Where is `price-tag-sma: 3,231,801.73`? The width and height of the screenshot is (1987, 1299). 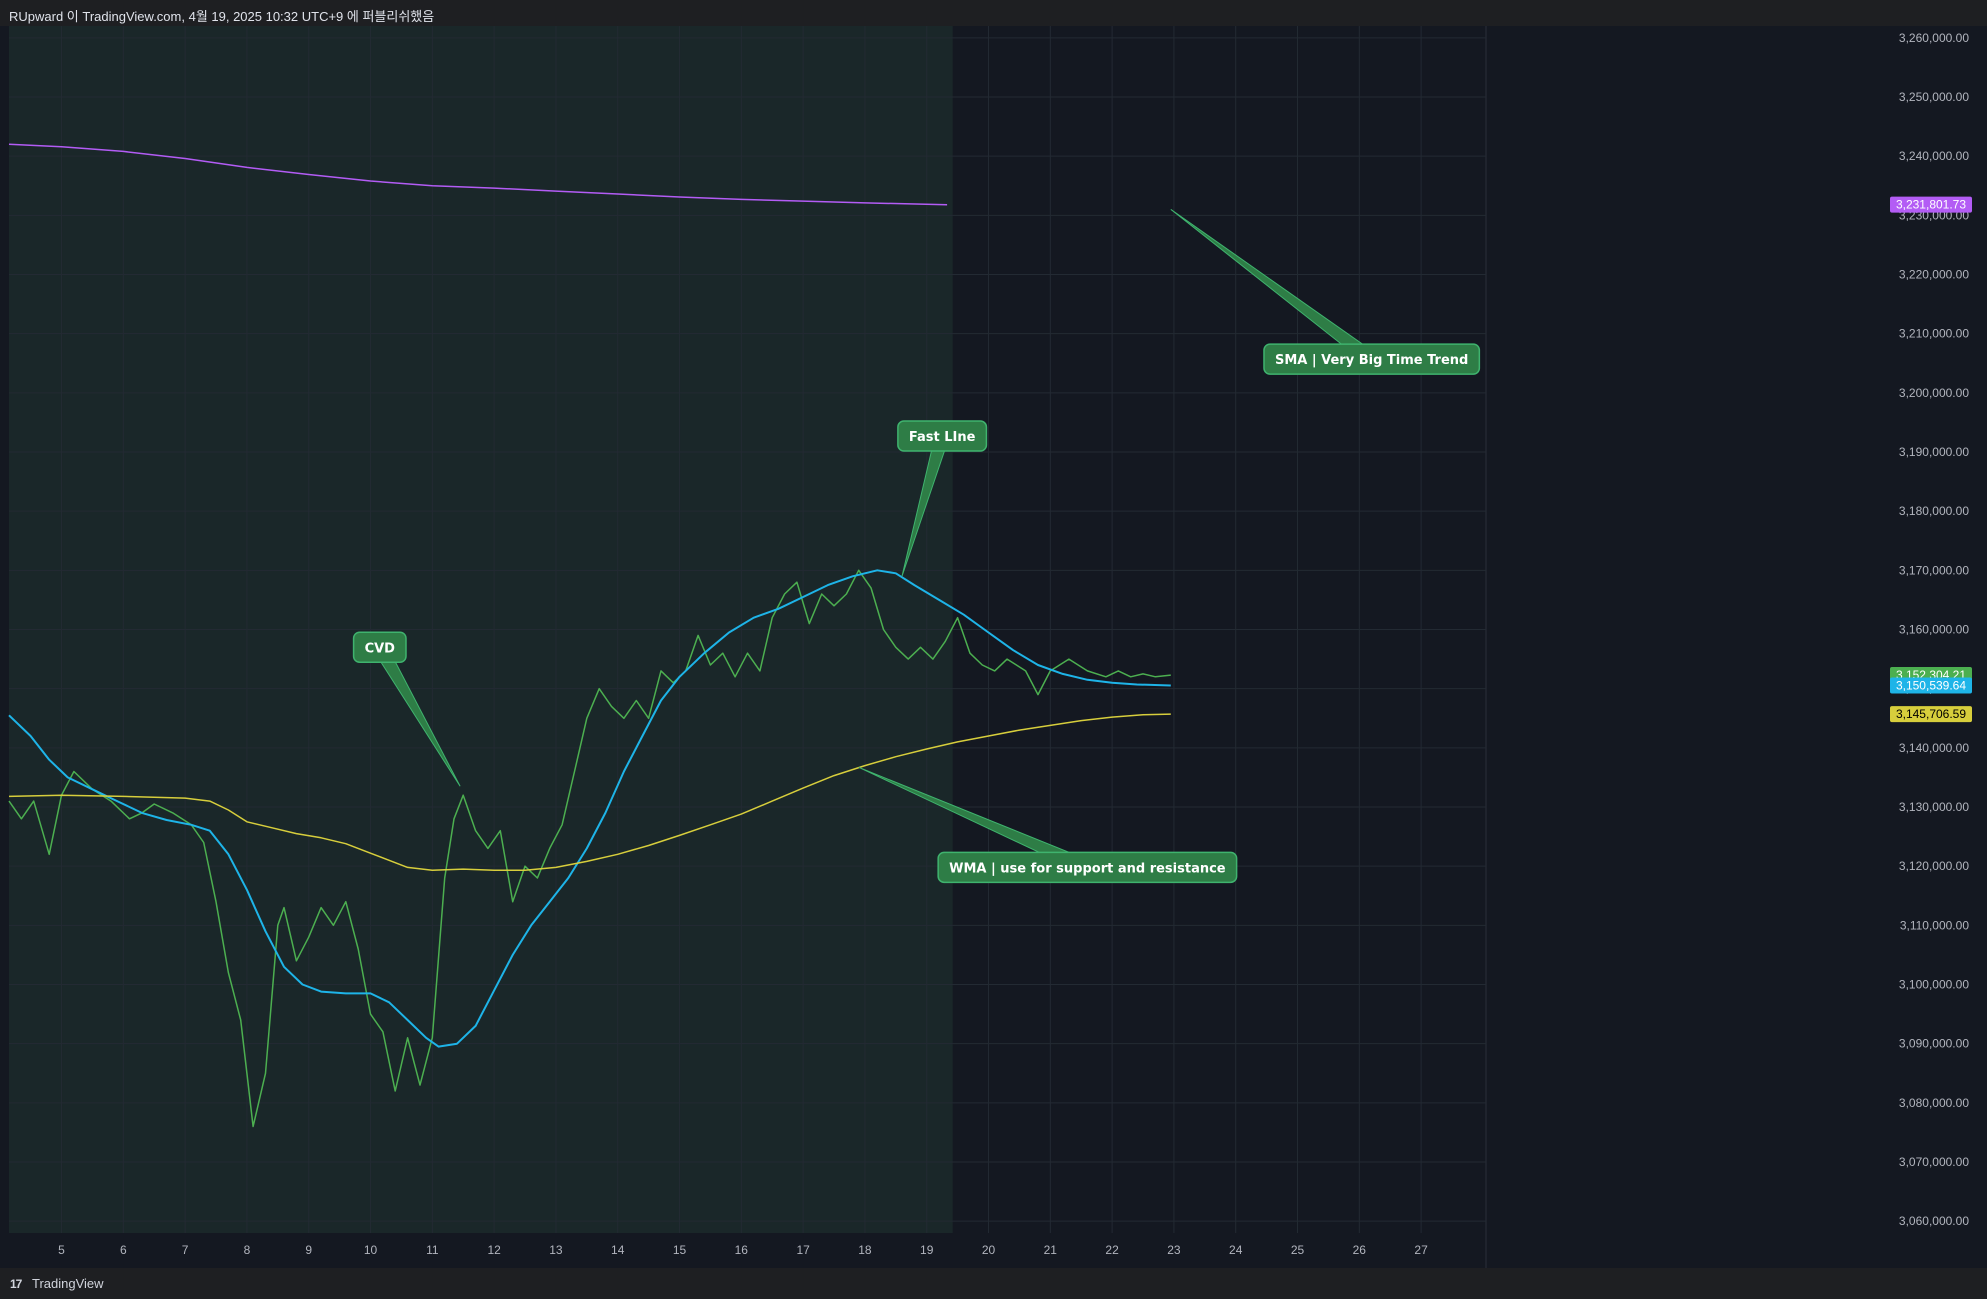
price-tag-sma: 3,231,801.73 is located at coordinates (1931, 204).